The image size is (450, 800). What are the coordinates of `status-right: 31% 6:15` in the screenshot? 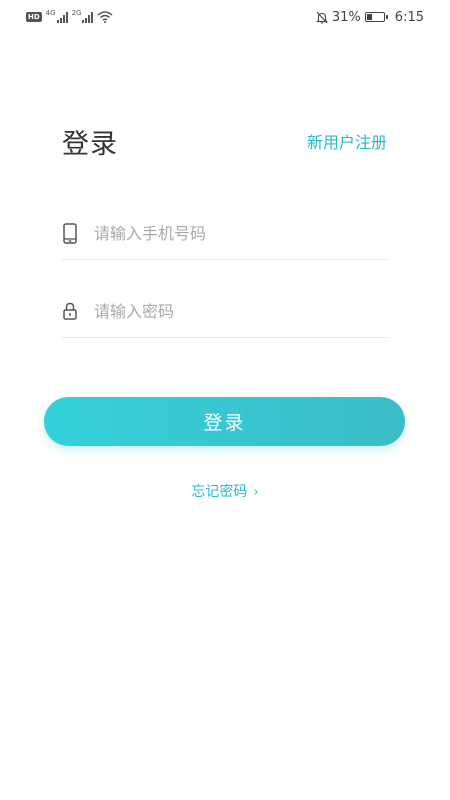 It's located at (370, 17).